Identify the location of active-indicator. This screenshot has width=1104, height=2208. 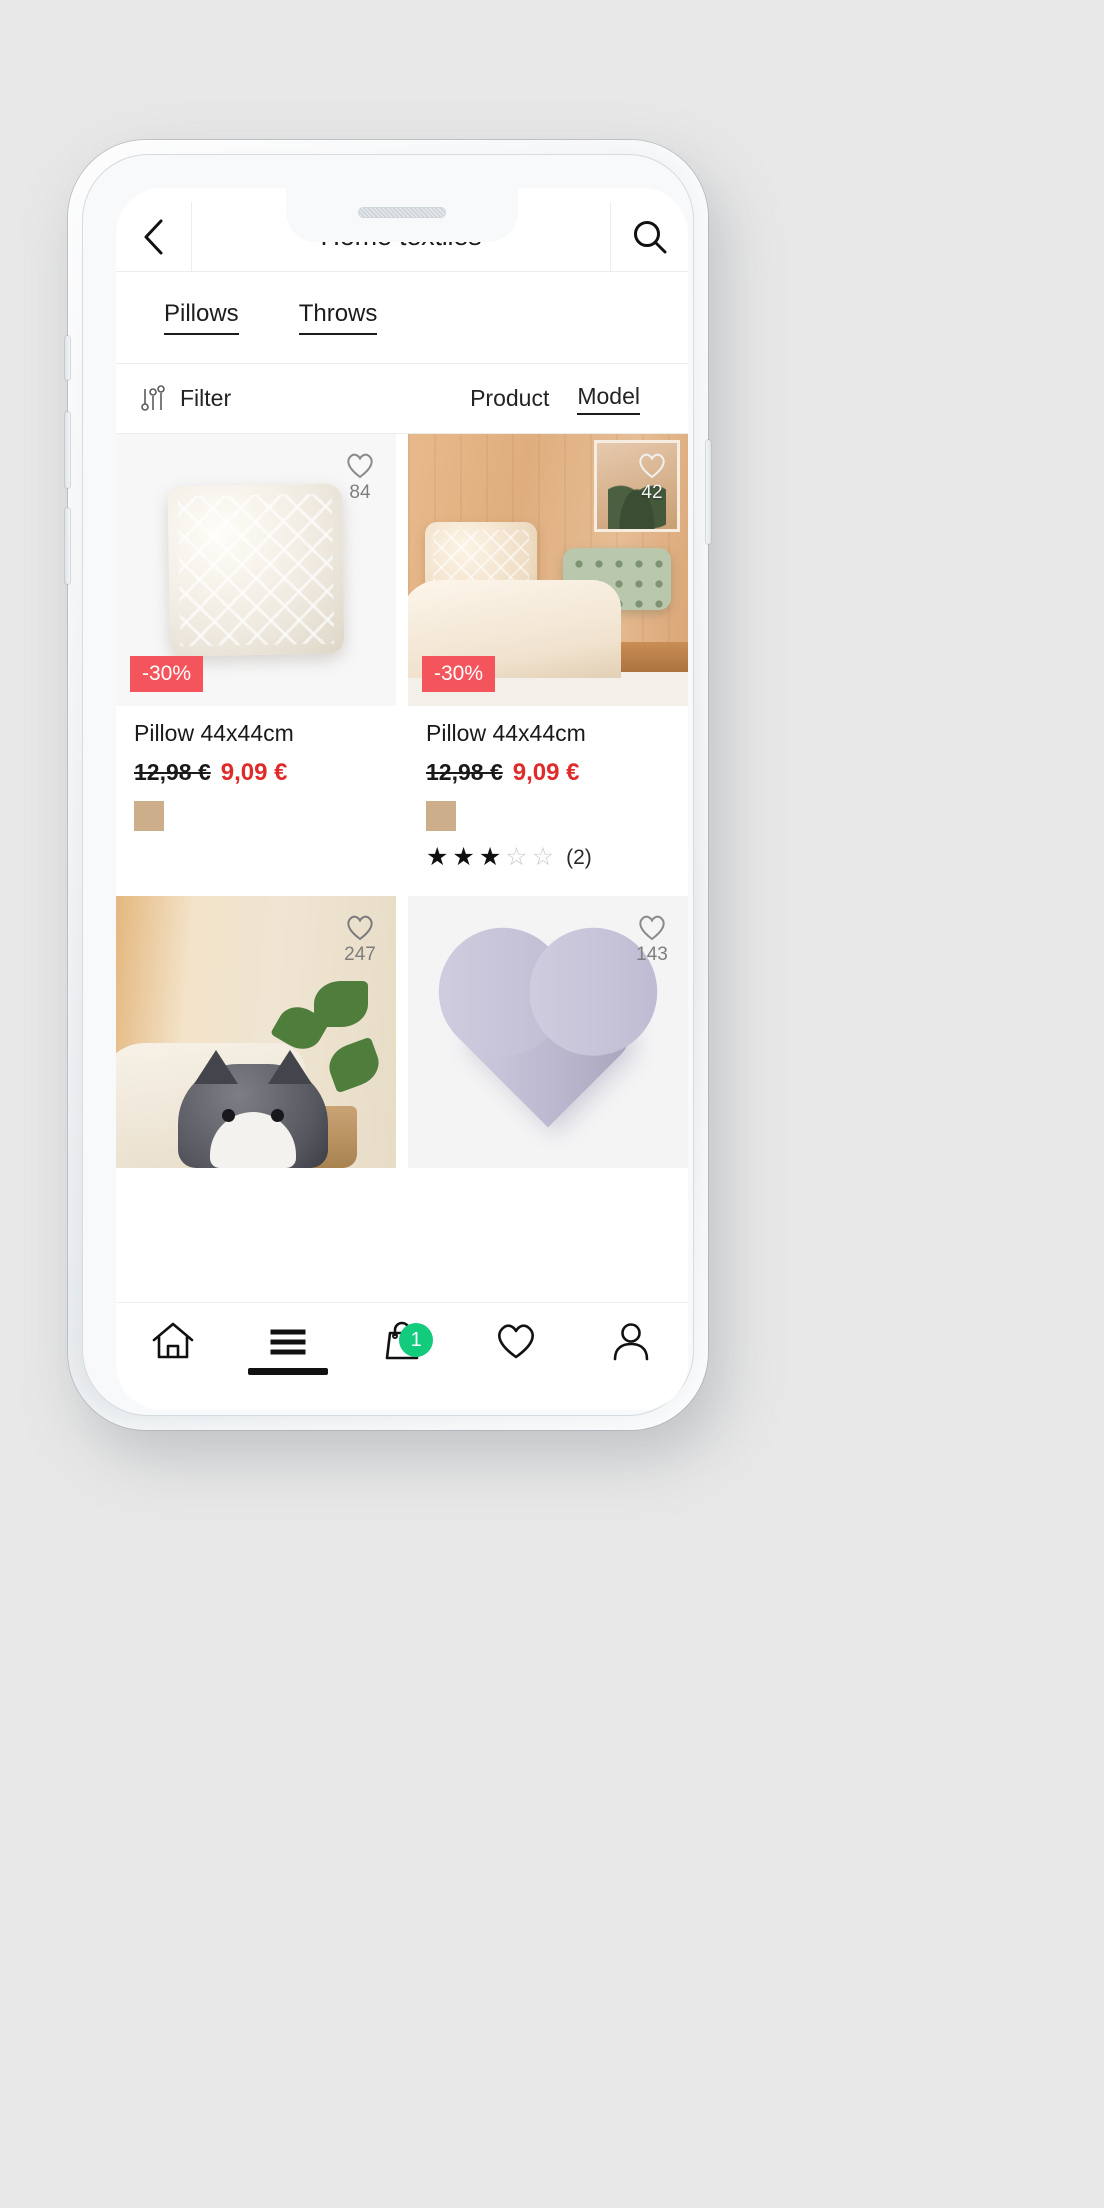
(287, 1371).